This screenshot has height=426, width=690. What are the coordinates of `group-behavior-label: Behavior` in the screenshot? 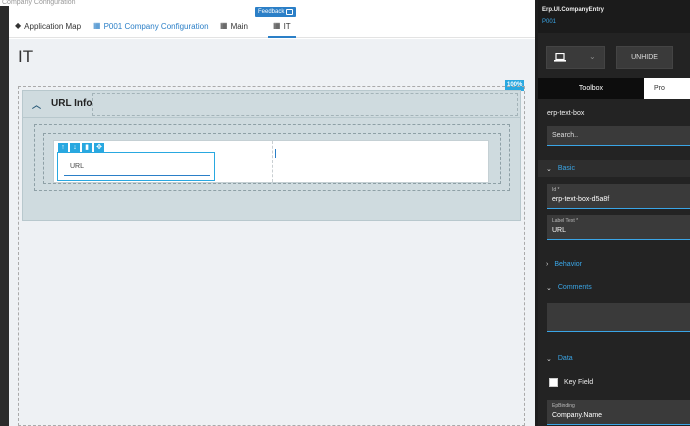 It's located at (568, 264).